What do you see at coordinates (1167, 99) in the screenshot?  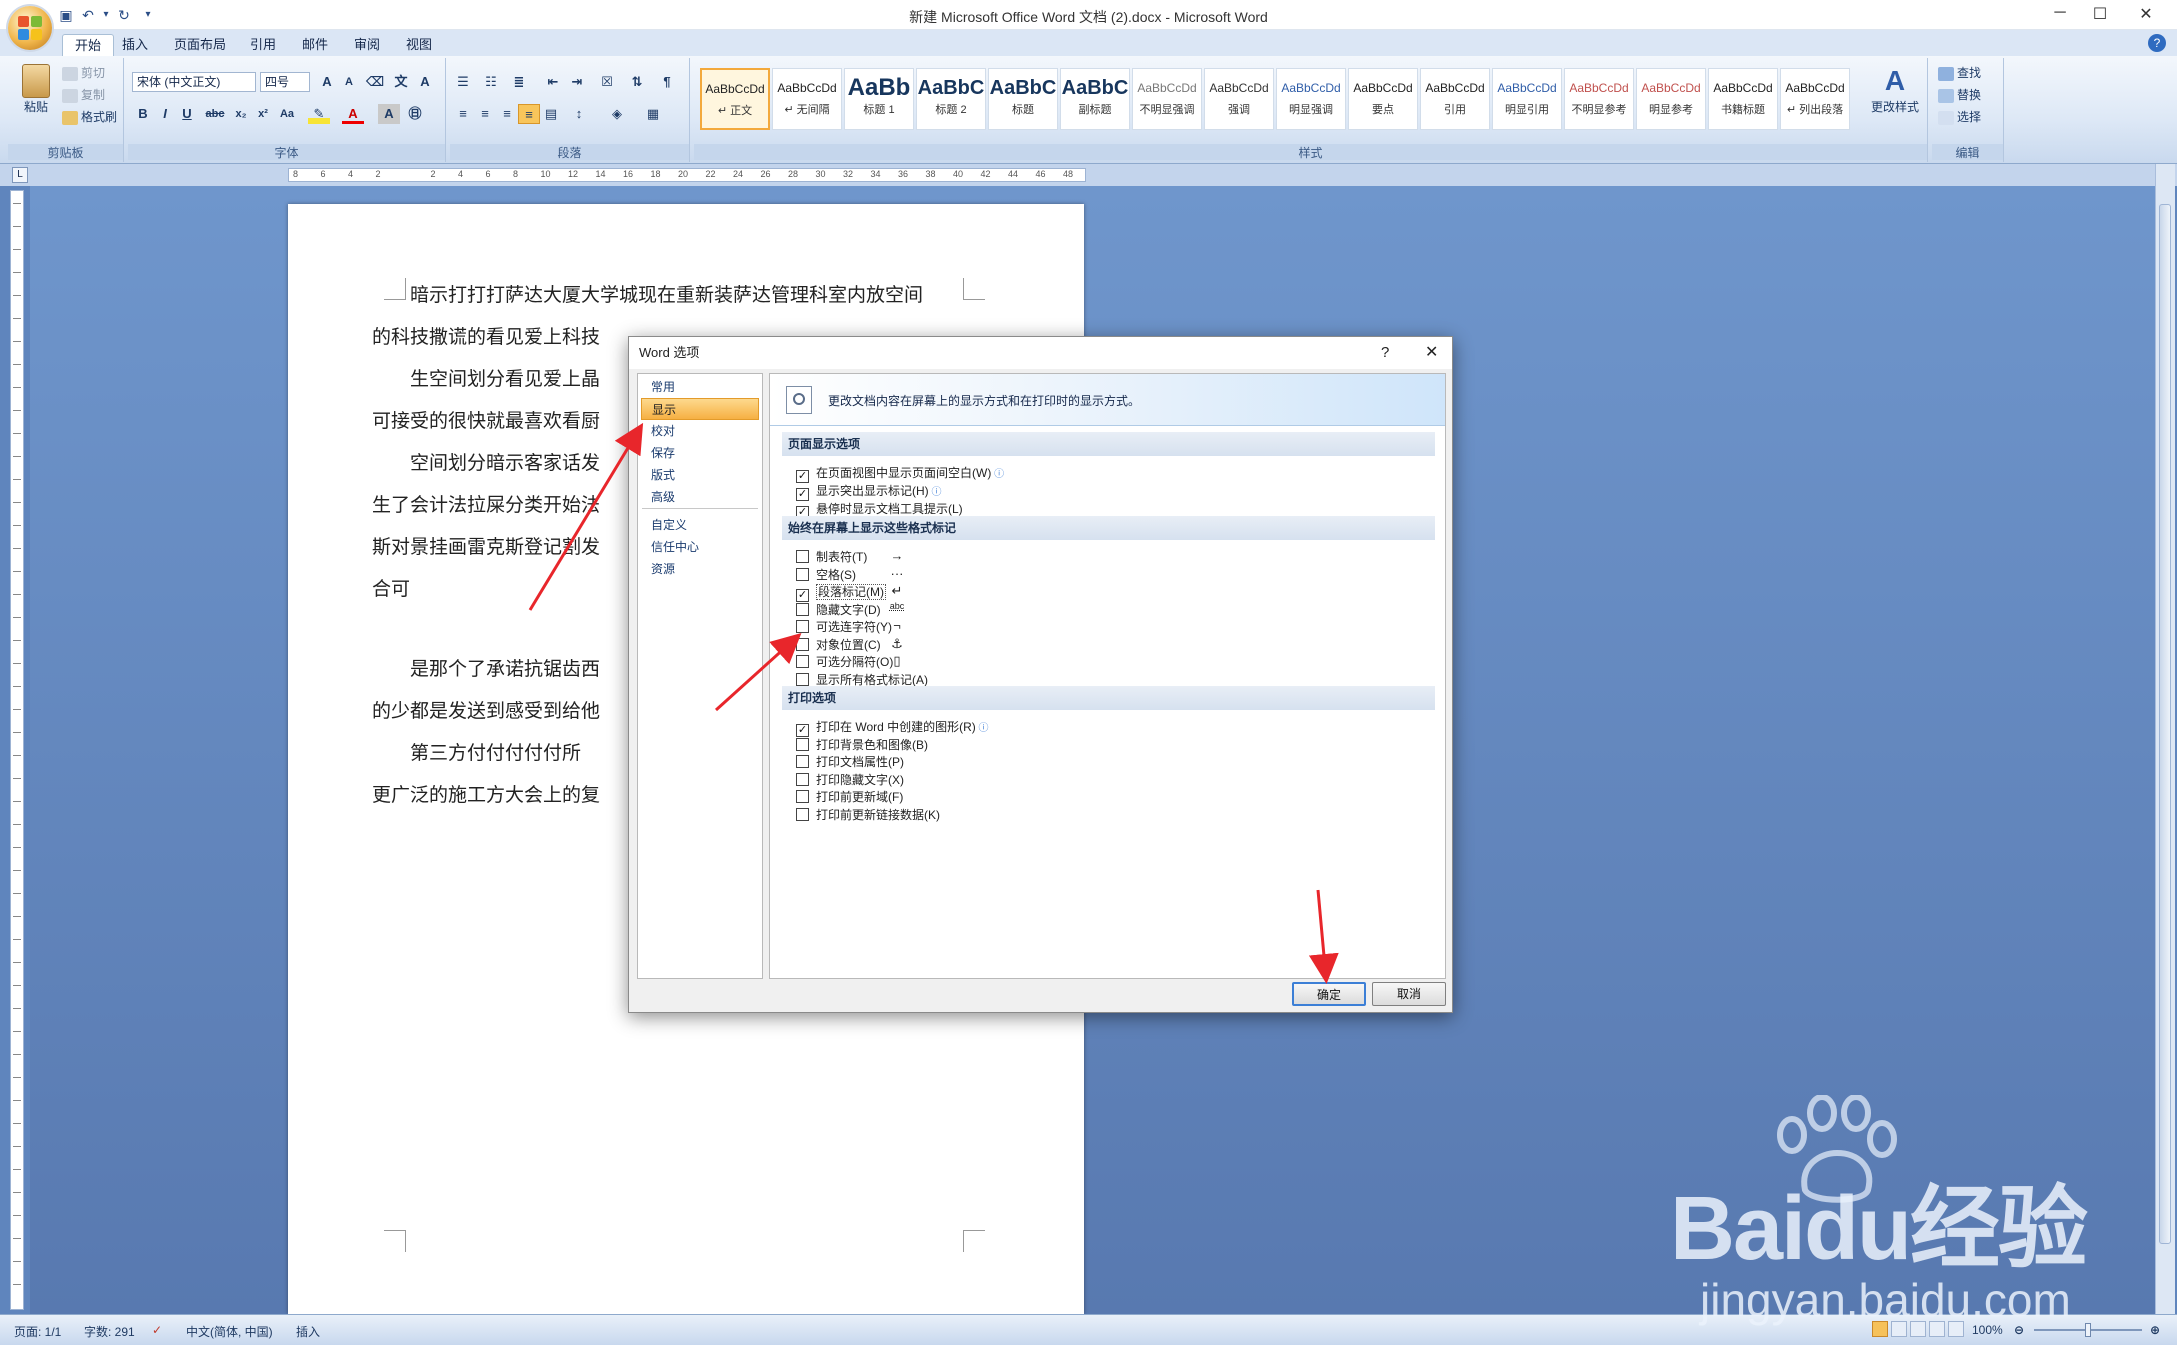 I see `style-tile: AaBbCcDd 不明显强调` at bounding box center [1167, 99].